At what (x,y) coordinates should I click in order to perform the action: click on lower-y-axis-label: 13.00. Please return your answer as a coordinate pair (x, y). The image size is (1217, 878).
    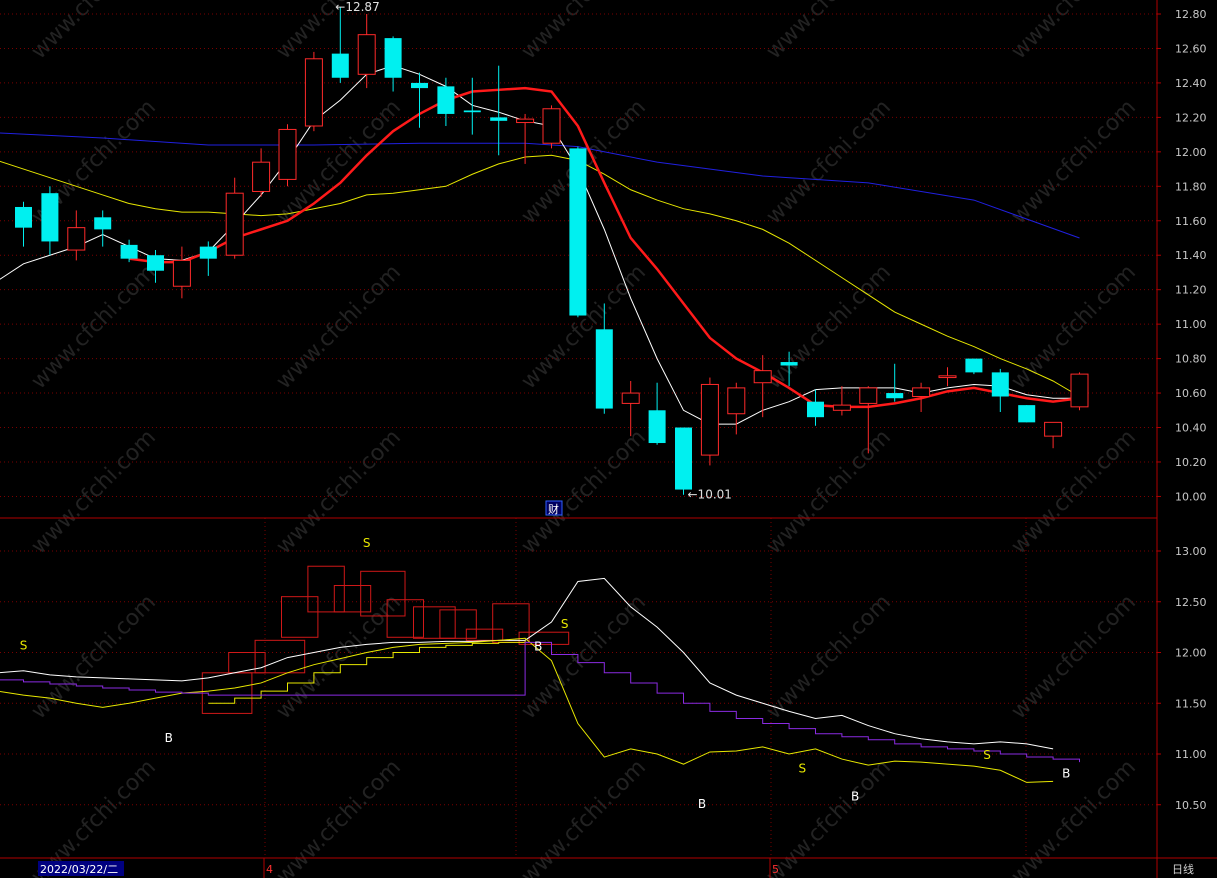
    Looking at the image, I should click on (1191, 551).